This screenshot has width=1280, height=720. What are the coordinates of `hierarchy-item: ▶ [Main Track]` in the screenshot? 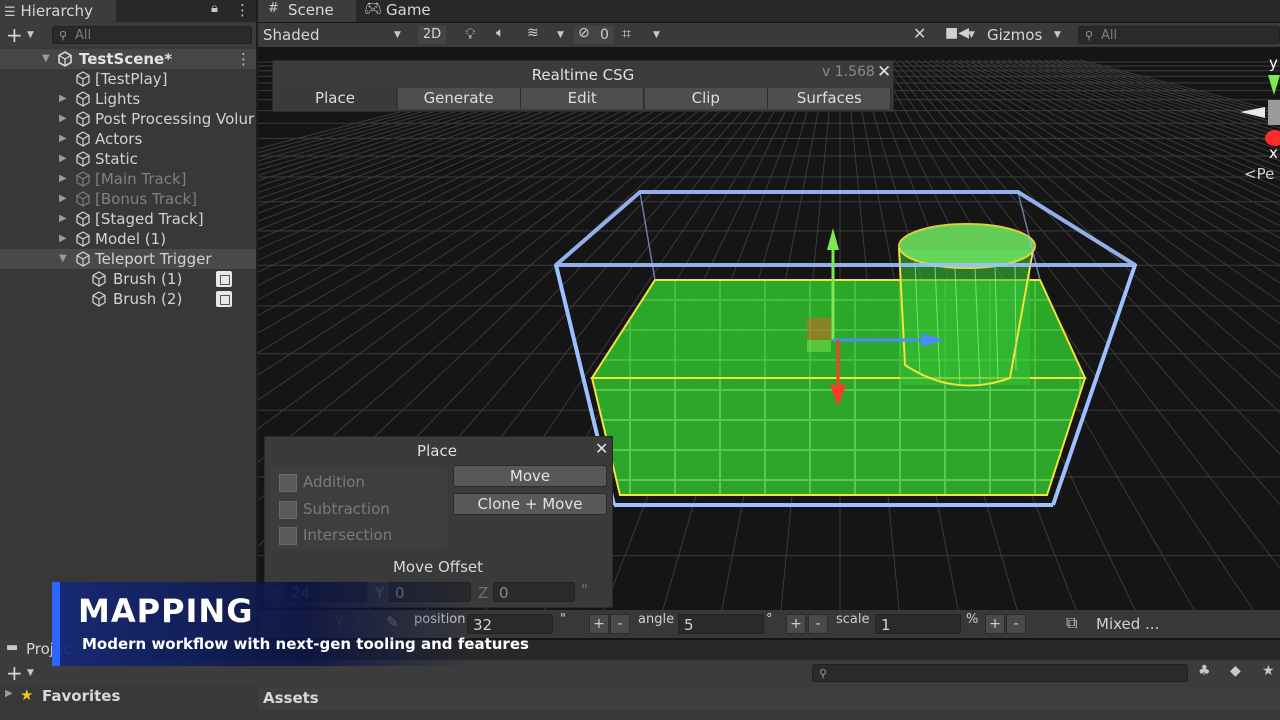 It's located at (128, 179).